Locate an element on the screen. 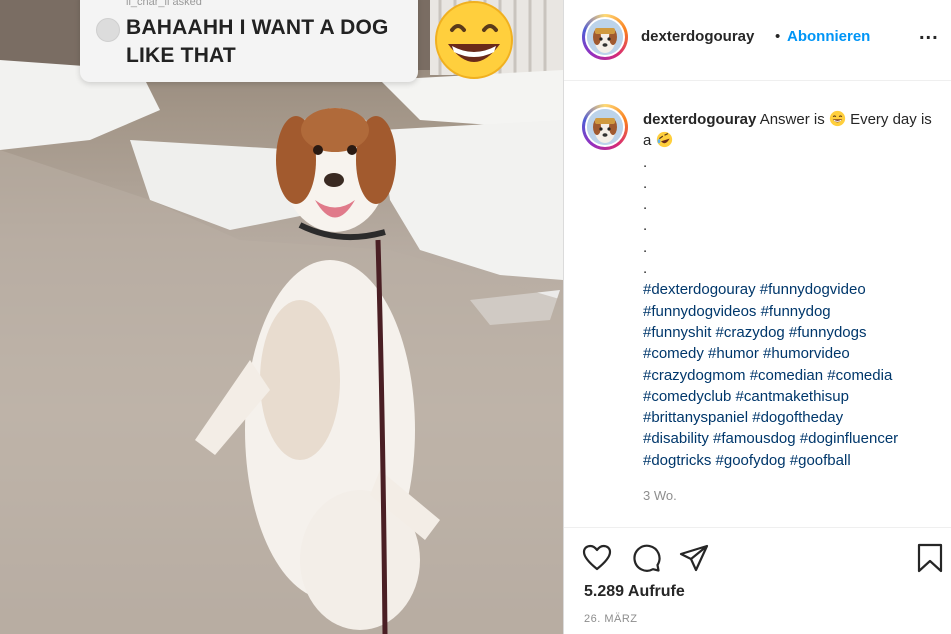 The image size is (951, 634). hashtag-line: #dexterdogouray #funnydogvideo is located at coordinates (793, 289).